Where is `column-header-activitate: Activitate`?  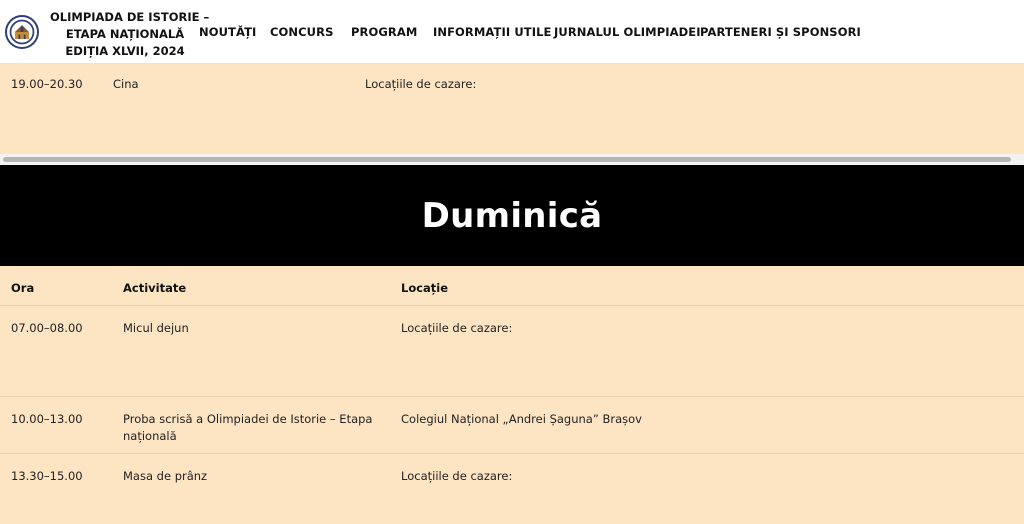
column-header-activitate: Activitate is located at coordinates (155, 288).